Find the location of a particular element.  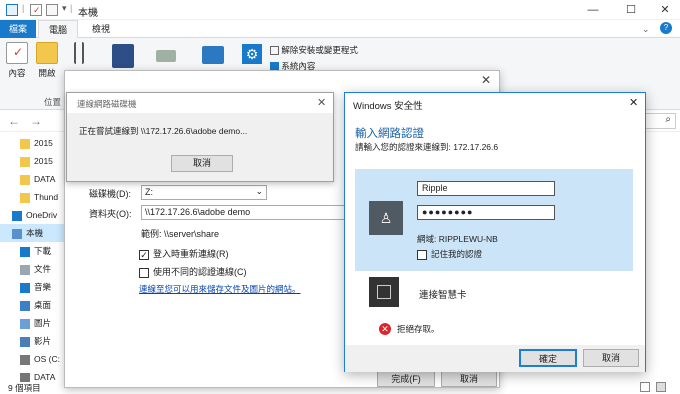

uninstall-program-button: 解除安裝或變更程式 is located at coordinates (314, 50).